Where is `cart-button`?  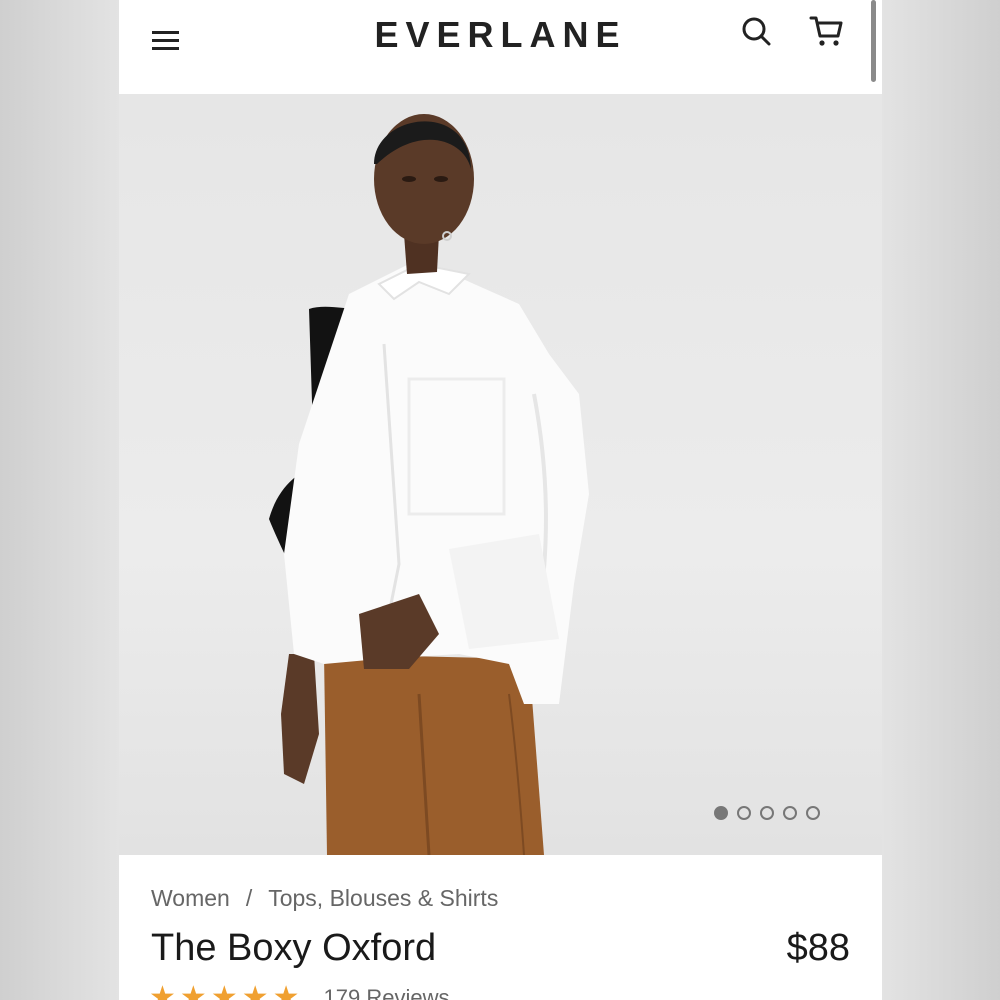
cart-button is located at coordinates (827, 32).